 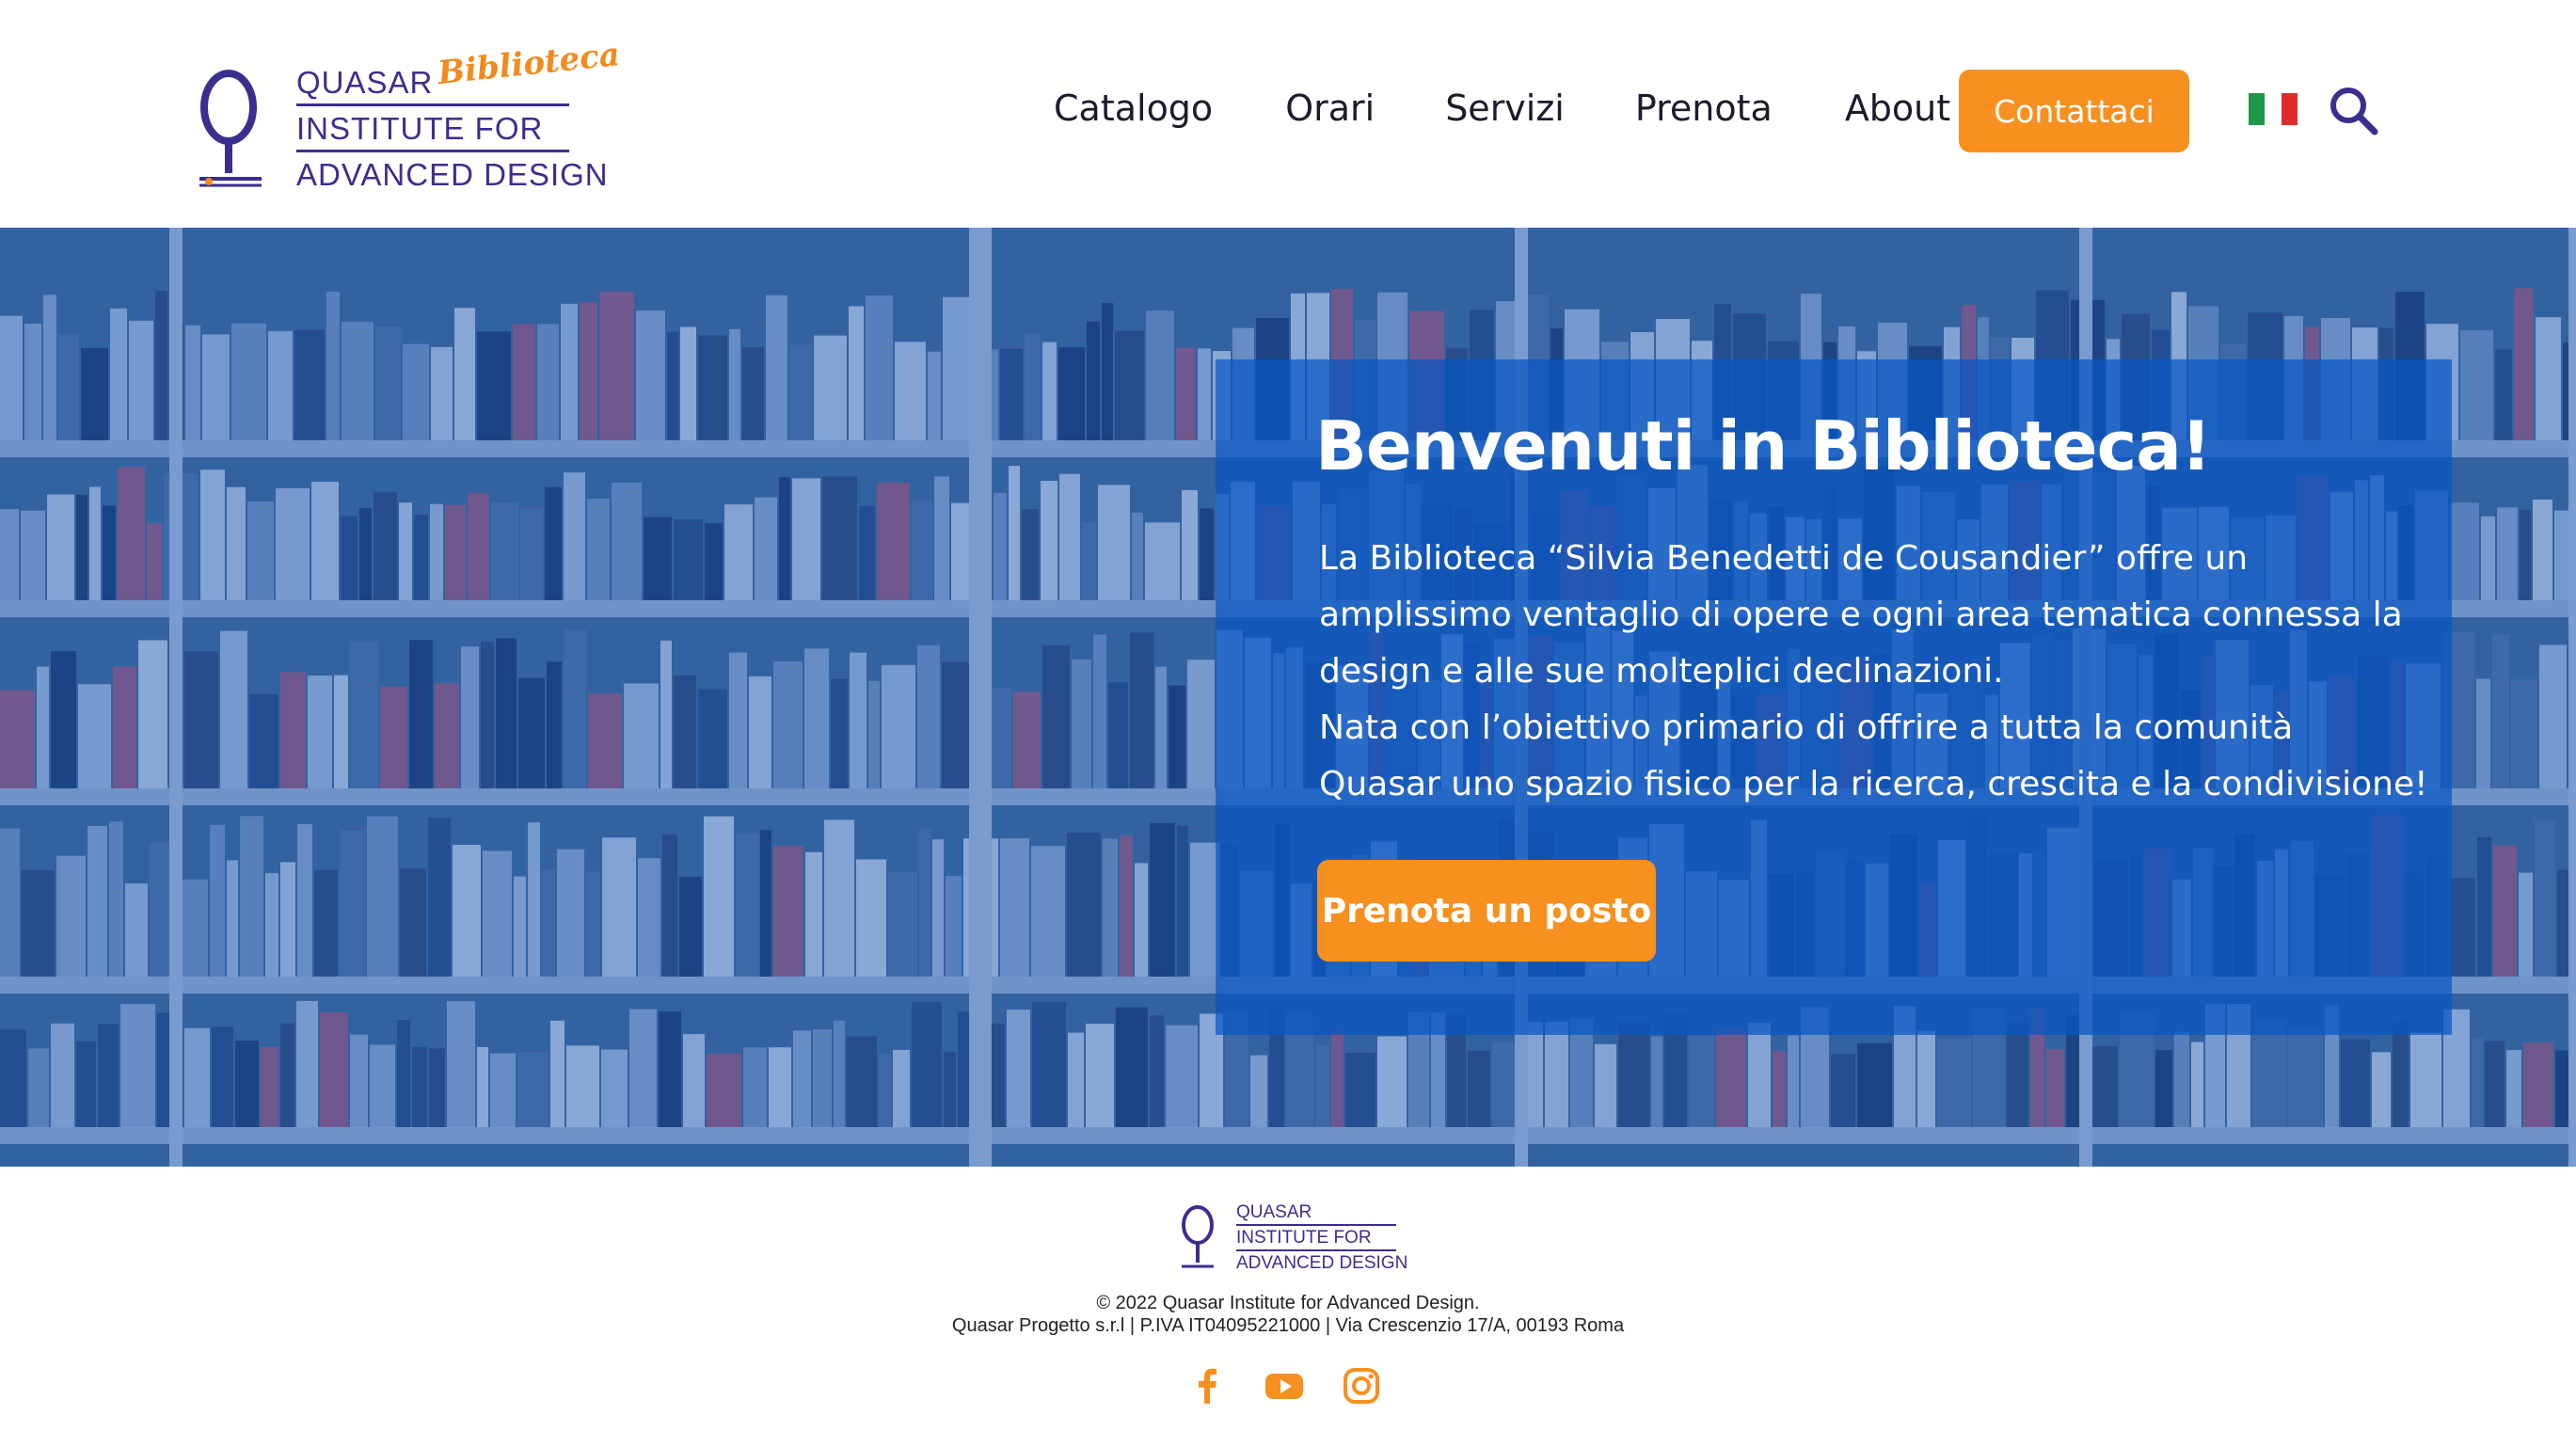 What do you see at coordinates (1486, 911) in the screenshot?
I see `reserve-seat-button: Prenota un posto` at bounding box center [1486, 911].